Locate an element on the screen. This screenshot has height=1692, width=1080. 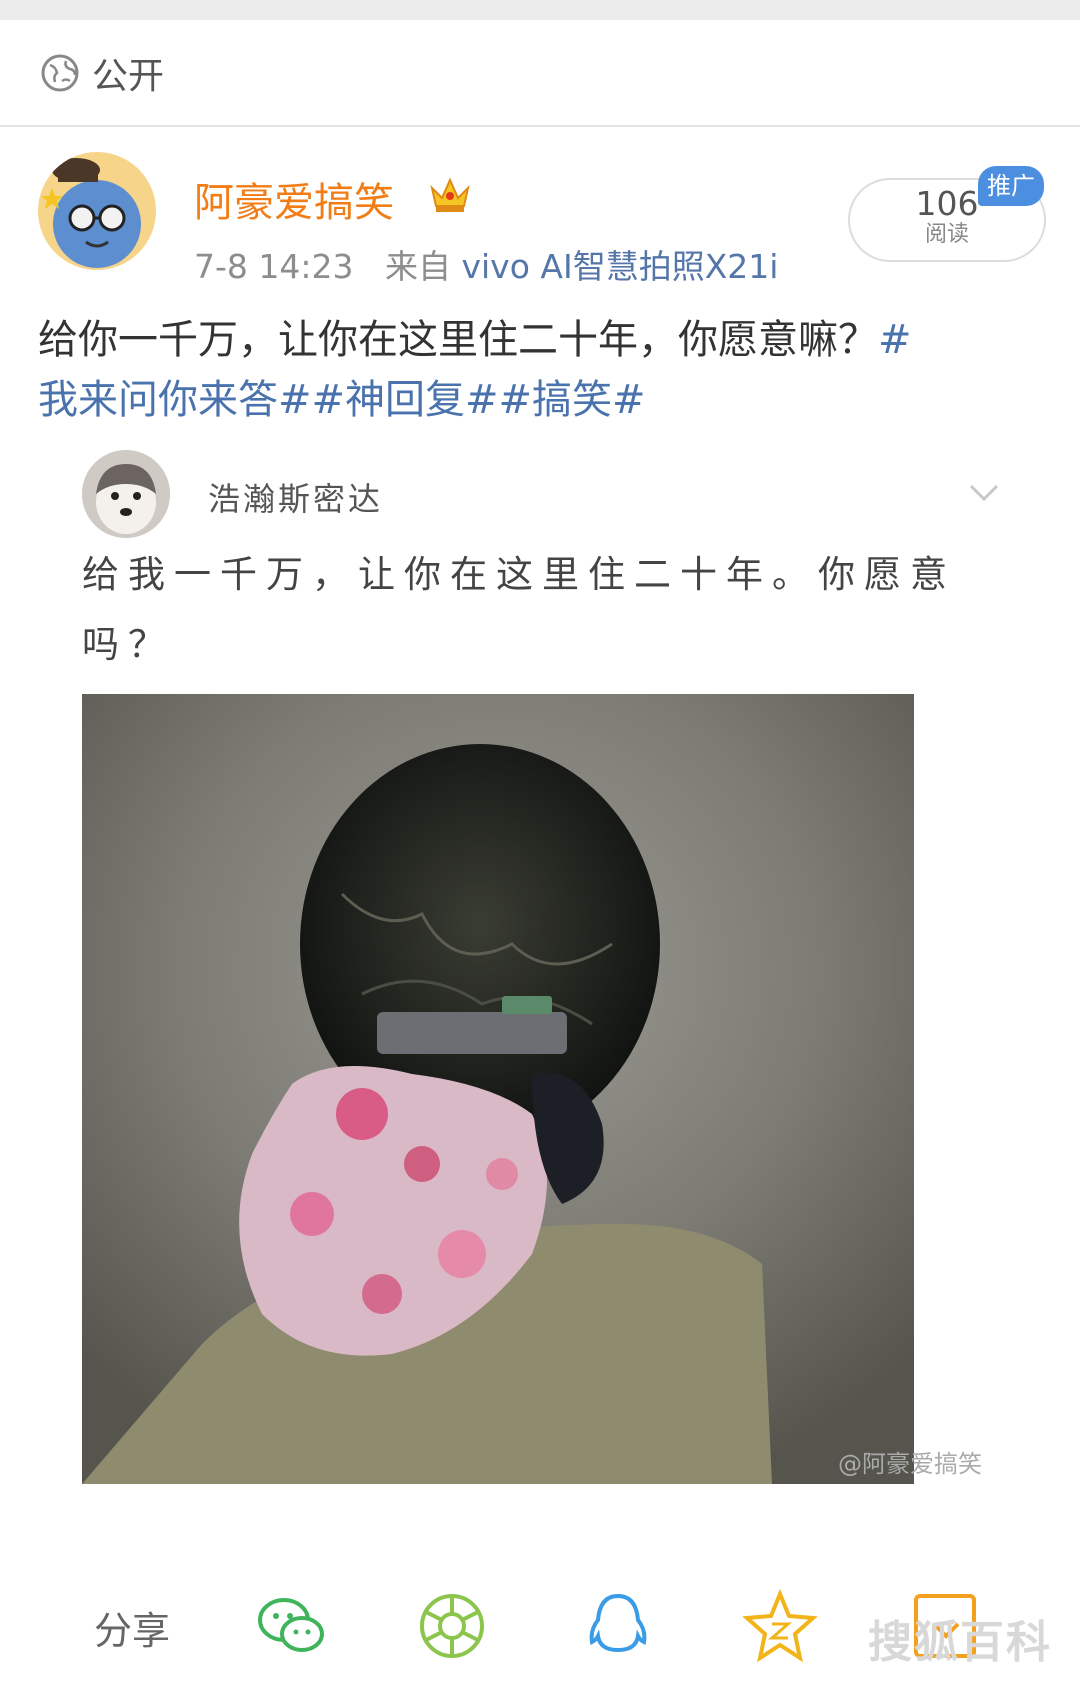
caption-text: 给你一千万，让你在这里住二十年，你愿意嘛？ is located at coordinates (458, 340).